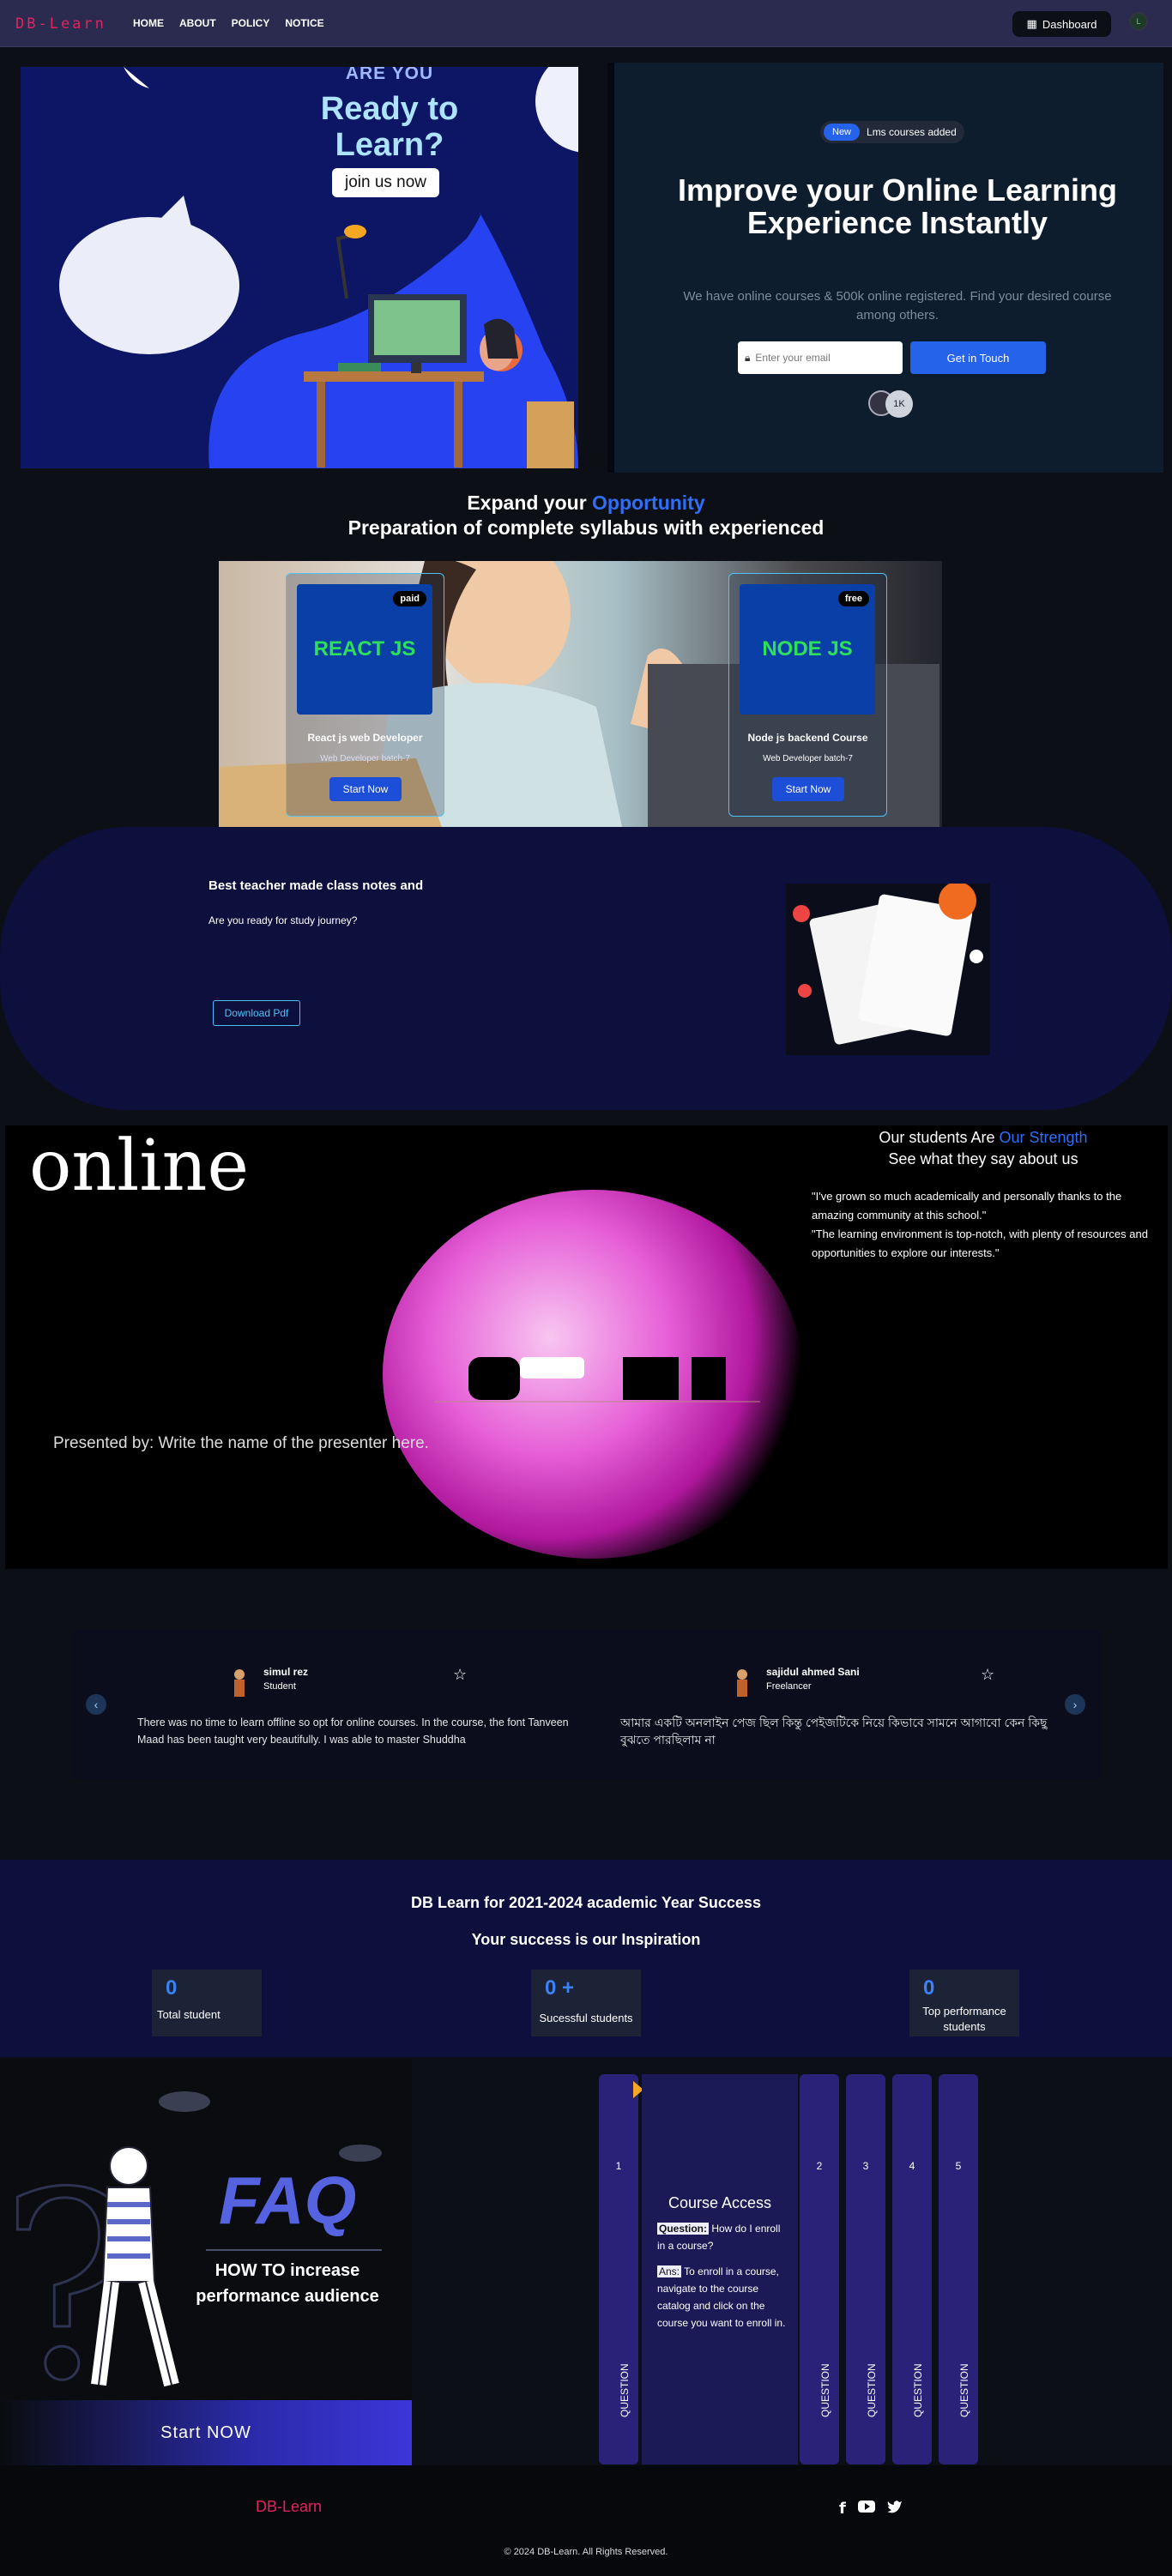  What do you see at coordinates (621, 2269) in the screenshot?
I see `faq-tab-1: 1 QUESTION` at bounding box center [621, 2269].